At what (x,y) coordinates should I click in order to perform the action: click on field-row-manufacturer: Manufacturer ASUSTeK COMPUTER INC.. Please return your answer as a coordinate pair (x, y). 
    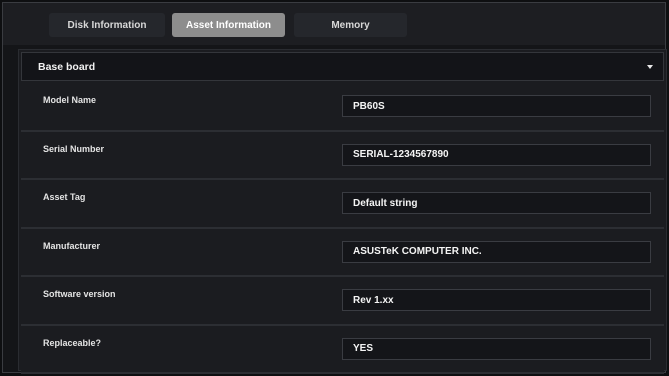
    Looking at the image, I should click on (342, 252).